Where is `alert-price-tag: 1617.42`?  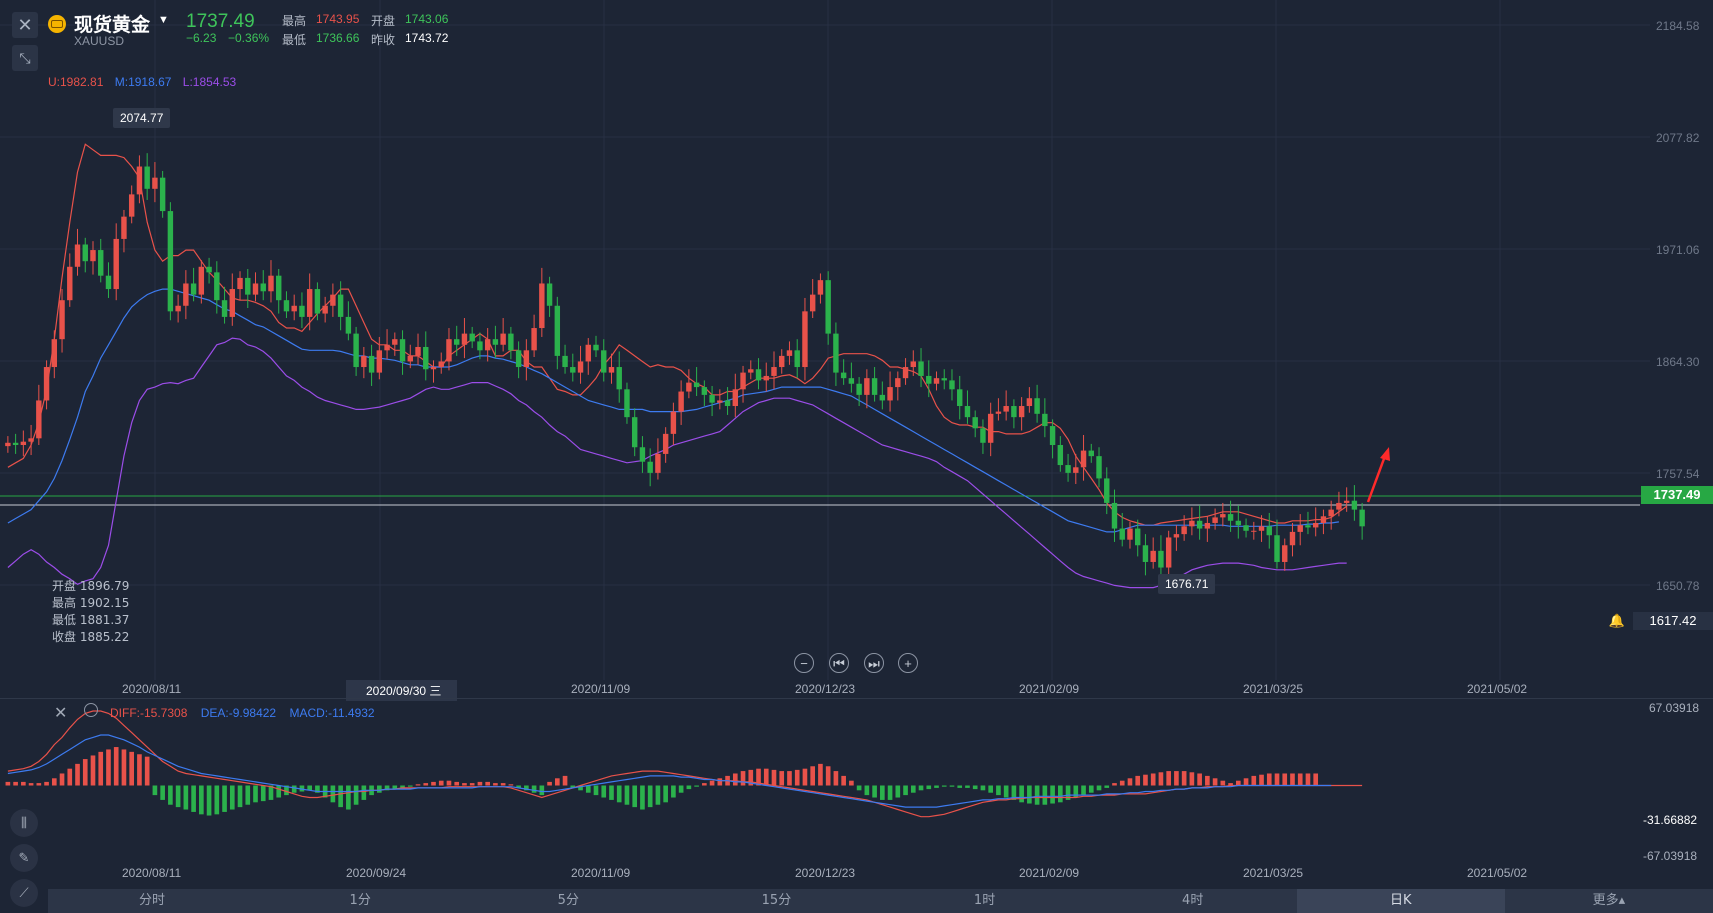 alert-price-tag: 1617.42 is located at coordinates (1673, 621).